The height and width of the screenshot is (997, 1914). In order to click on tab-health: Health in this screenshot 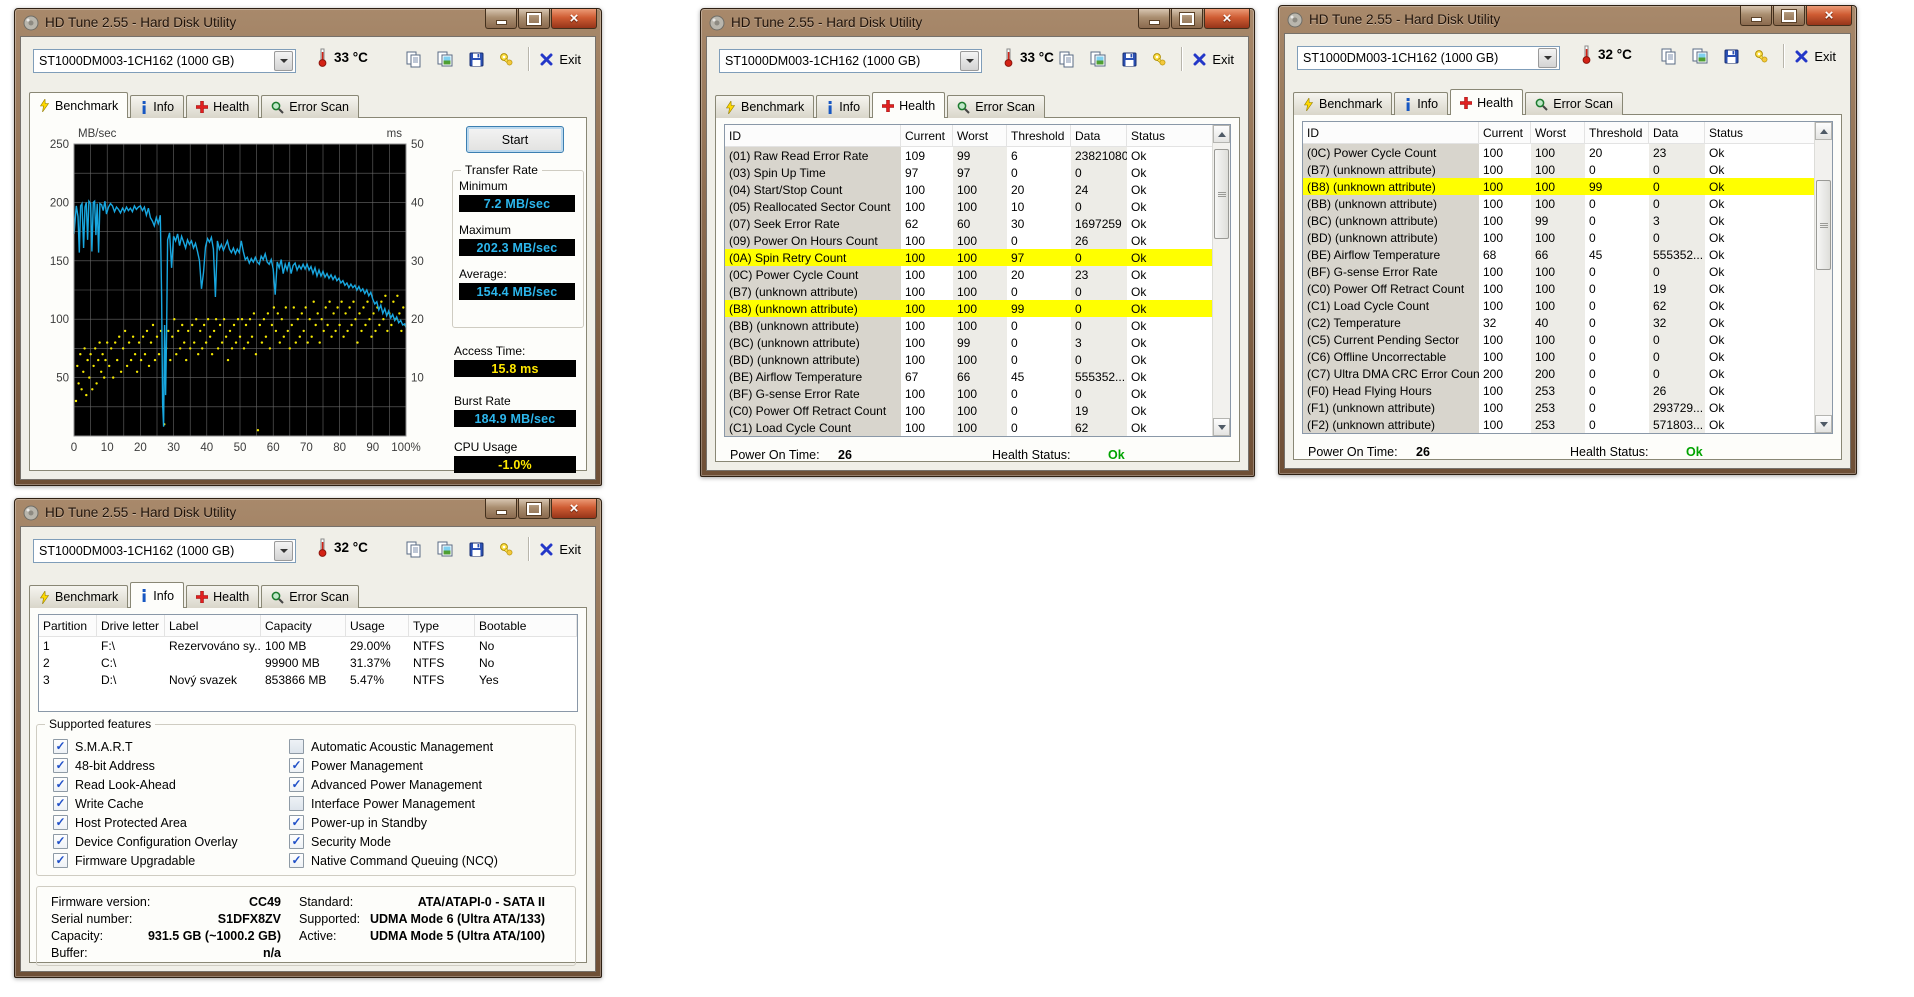, I will do `click(223, 106)`.